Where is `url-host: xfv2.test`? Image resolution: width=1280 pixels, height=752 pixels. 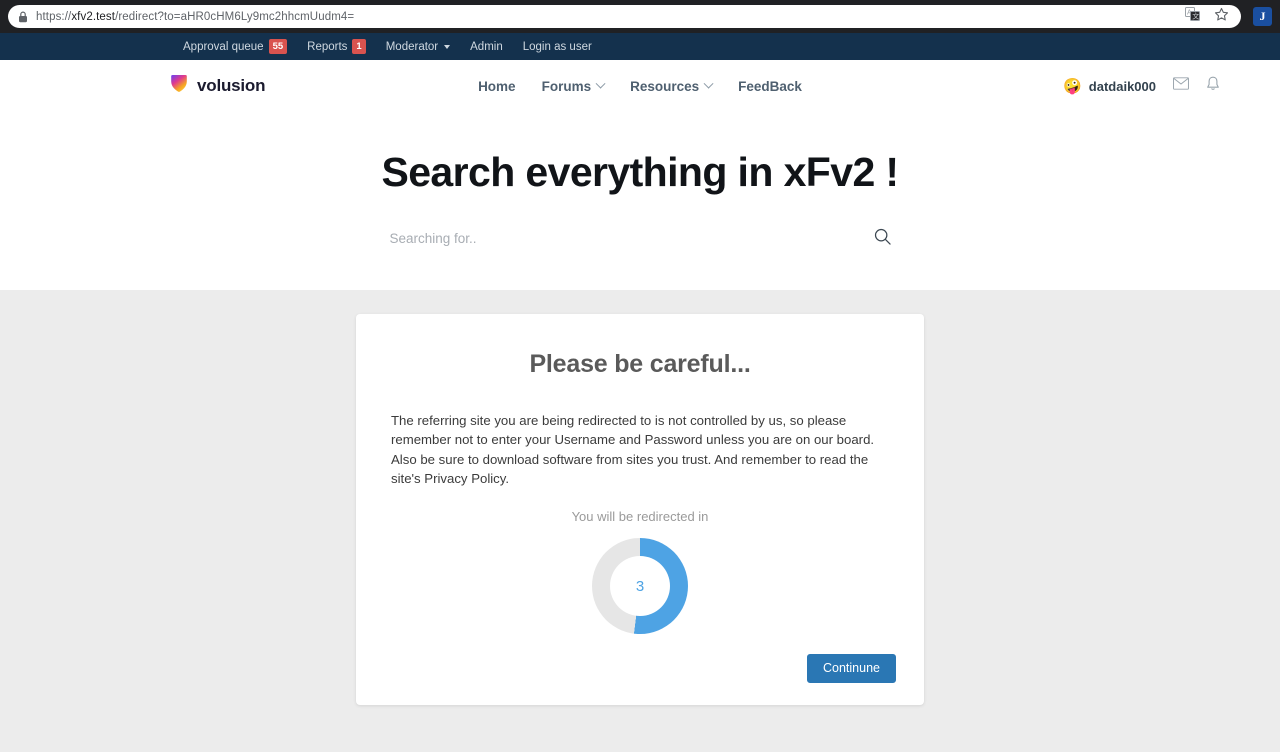
url-host: xfv2.test is located at coordinates (93, 16).